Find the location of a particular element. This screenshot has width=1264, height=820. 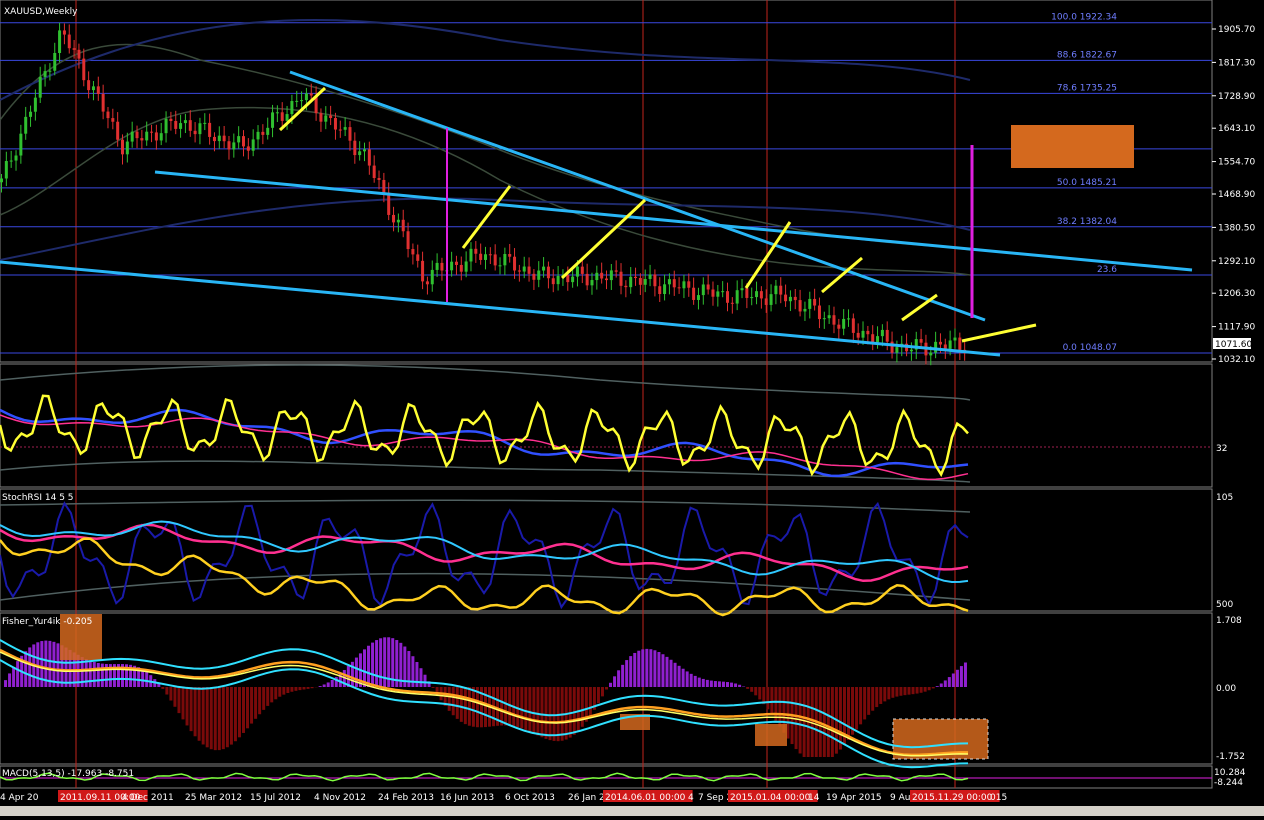

fisher-histogram is located at coordinates (485, 697).